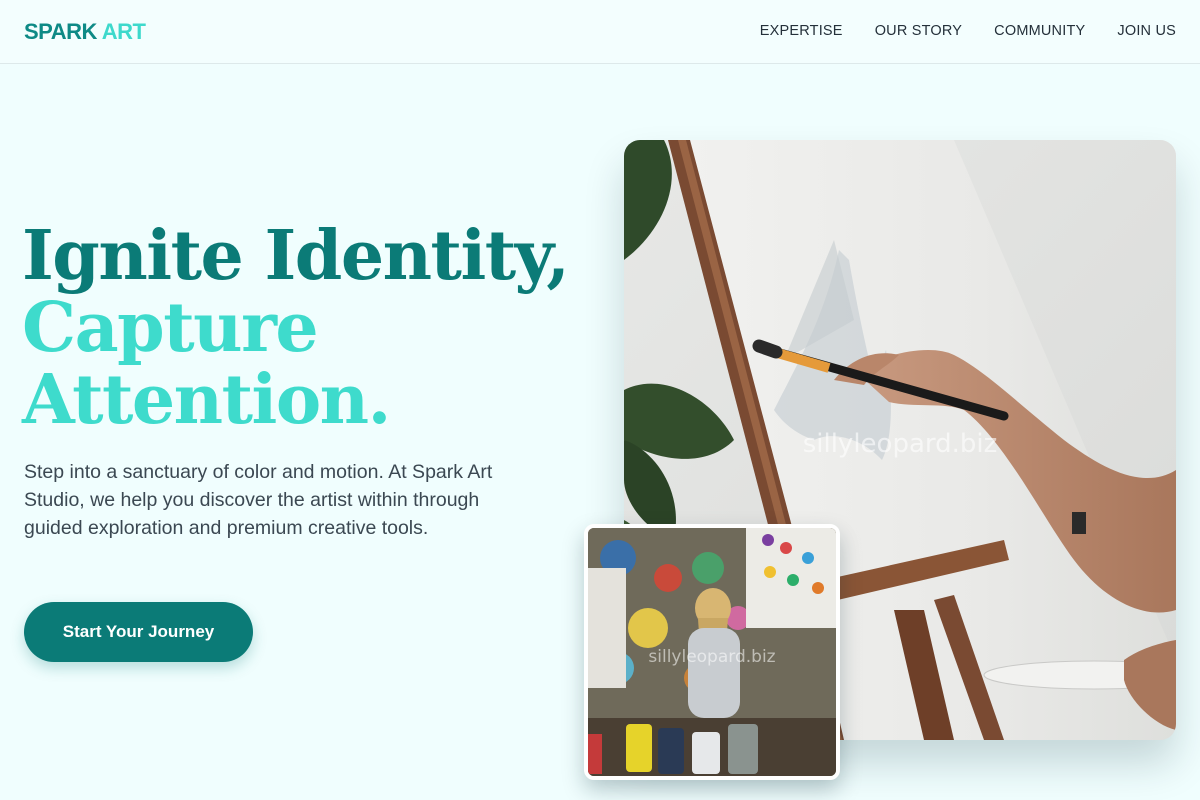  What do you see at coordinates (123, 31) in the screenshot?
I see `logo-art: ART` at bounding box center [123, 31].